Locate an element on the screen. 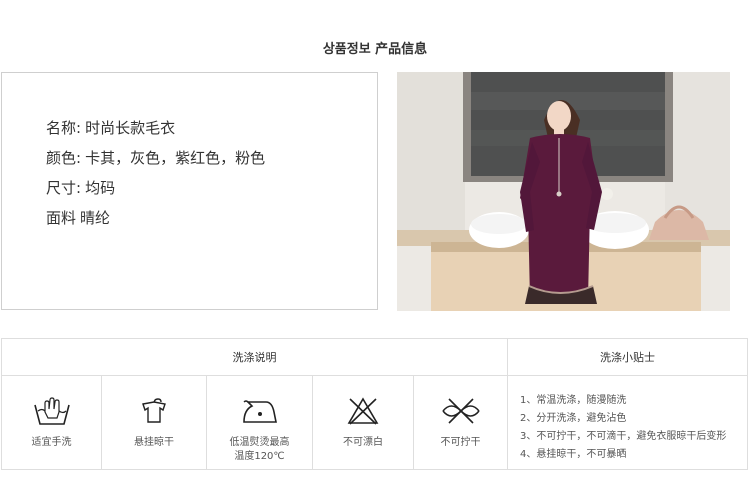  info-key: 尺寸: is located at coordinates (64, 188).